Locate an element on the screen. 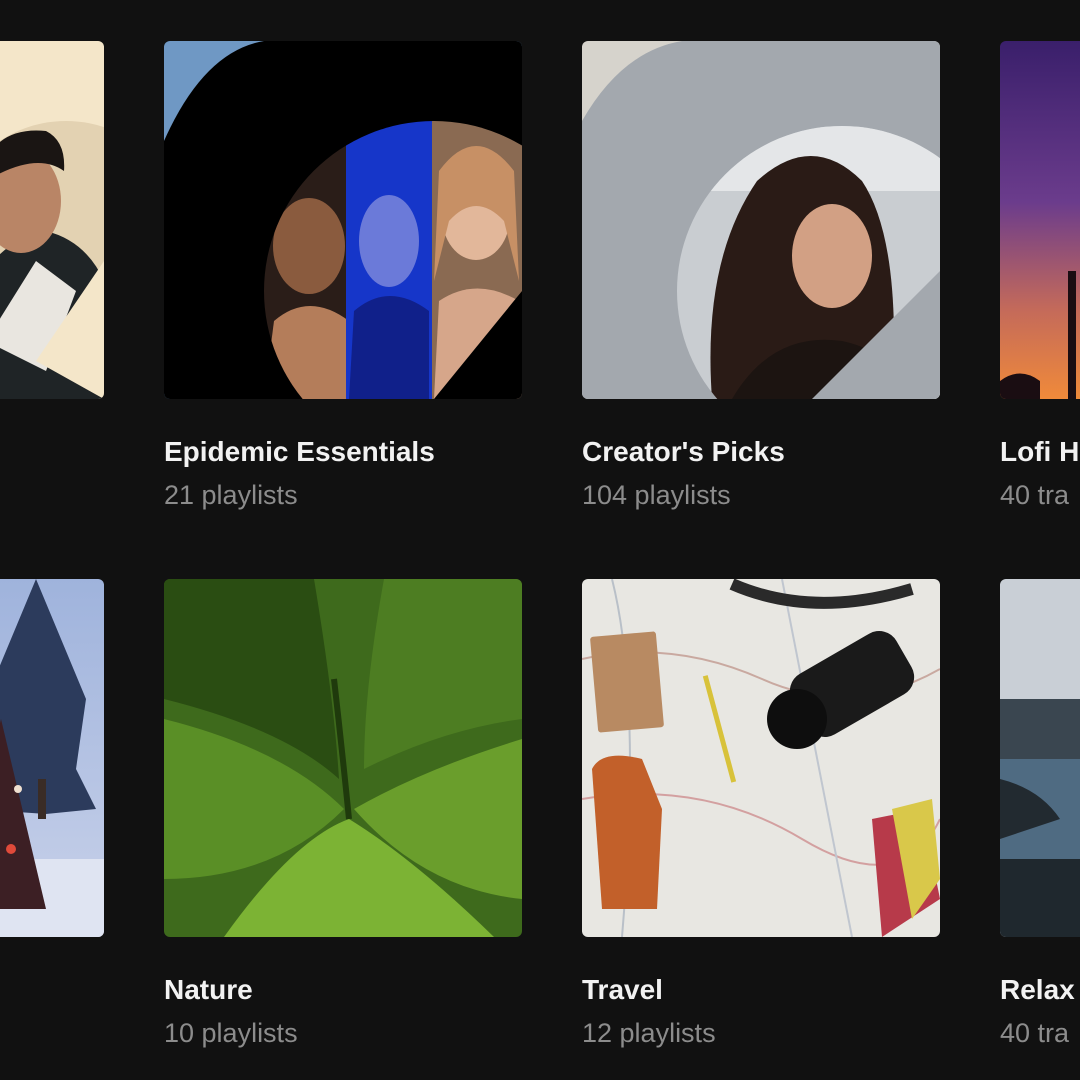 Image resolution: width=1080 pixels, height=1080 pixels. shoreline-artwork is located at coordinates (1040, 758).